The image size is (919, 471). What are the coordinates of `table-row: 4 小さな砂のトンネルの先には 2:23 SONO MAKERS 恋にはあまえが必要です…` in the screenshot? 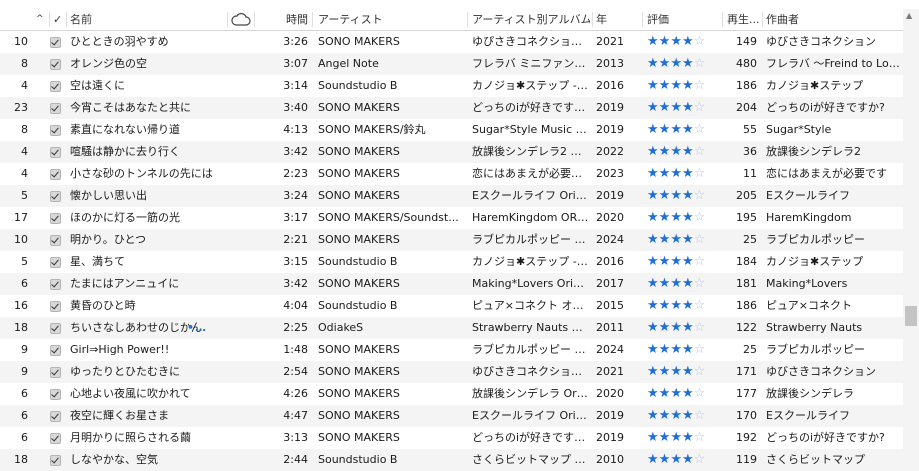 It's located at (451, 174).